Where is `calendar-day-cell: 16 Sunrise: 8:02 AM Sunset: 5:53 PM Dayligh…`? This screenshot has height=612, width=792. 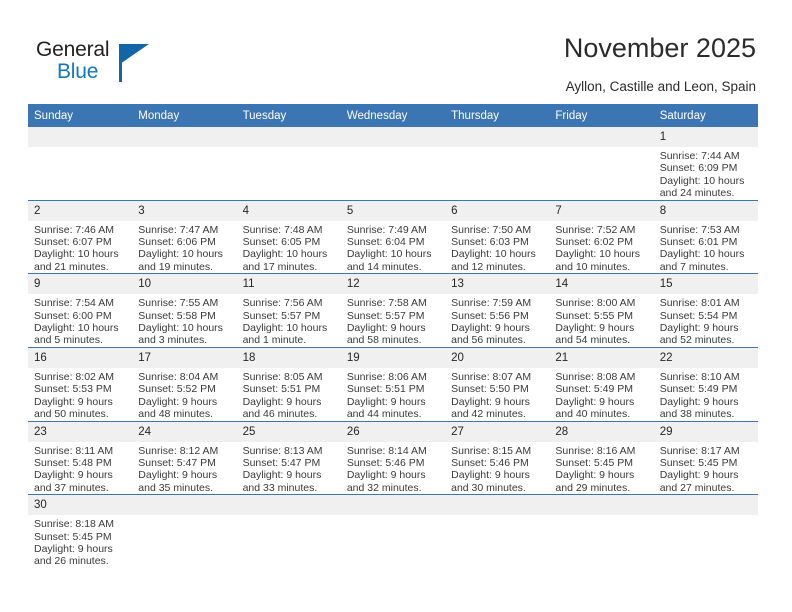
calendar-day-cell: 16 Sunrise: 8:02 AM Sunset: 5:53 PM Dayligh… is located at coordinates (80, 383).